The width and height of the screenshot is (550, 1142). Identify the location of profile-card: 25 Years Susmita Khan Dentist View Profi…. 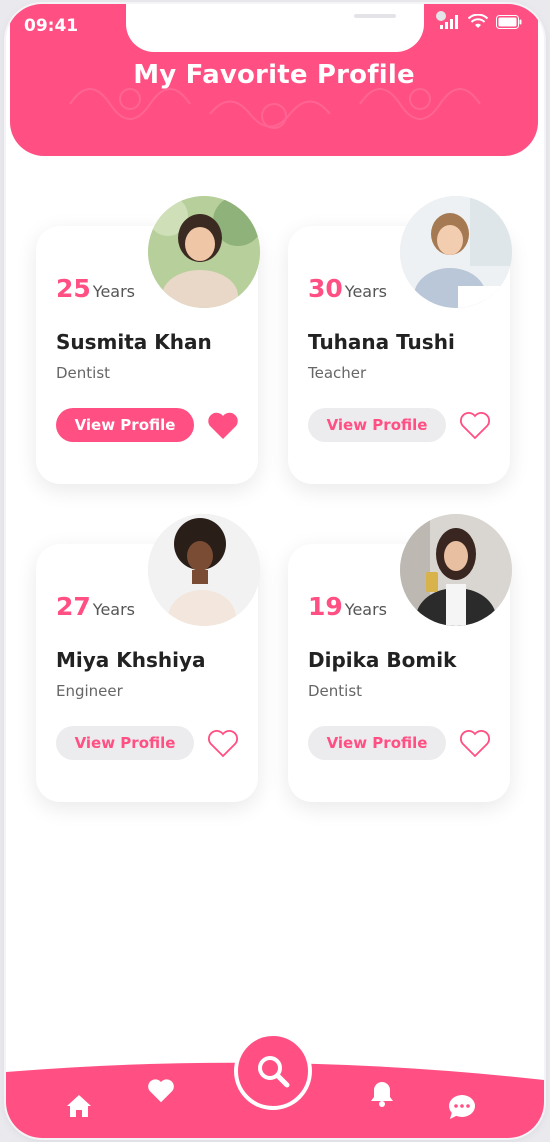
(148, 340).